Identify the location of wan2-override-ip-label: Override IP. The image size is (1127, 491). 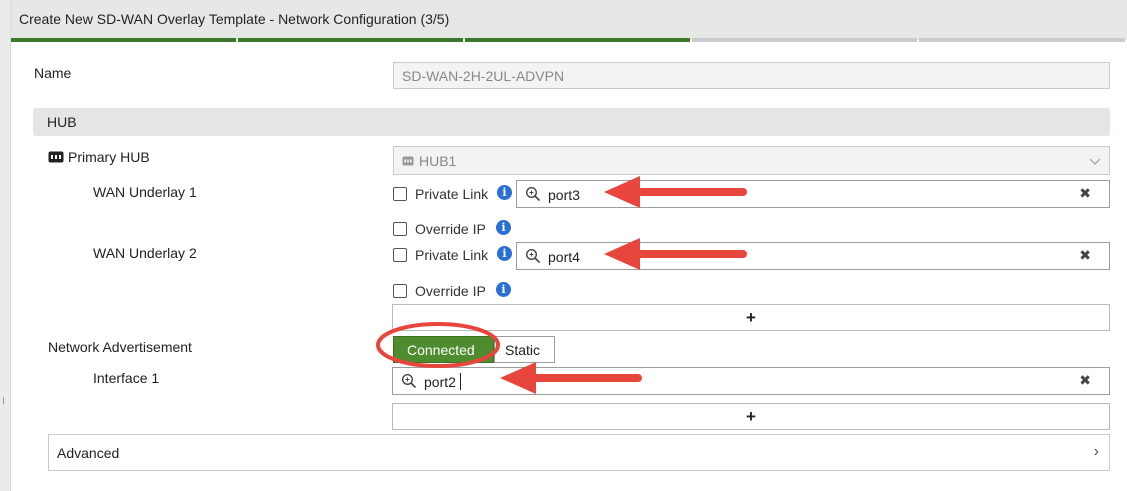
(450, 291).